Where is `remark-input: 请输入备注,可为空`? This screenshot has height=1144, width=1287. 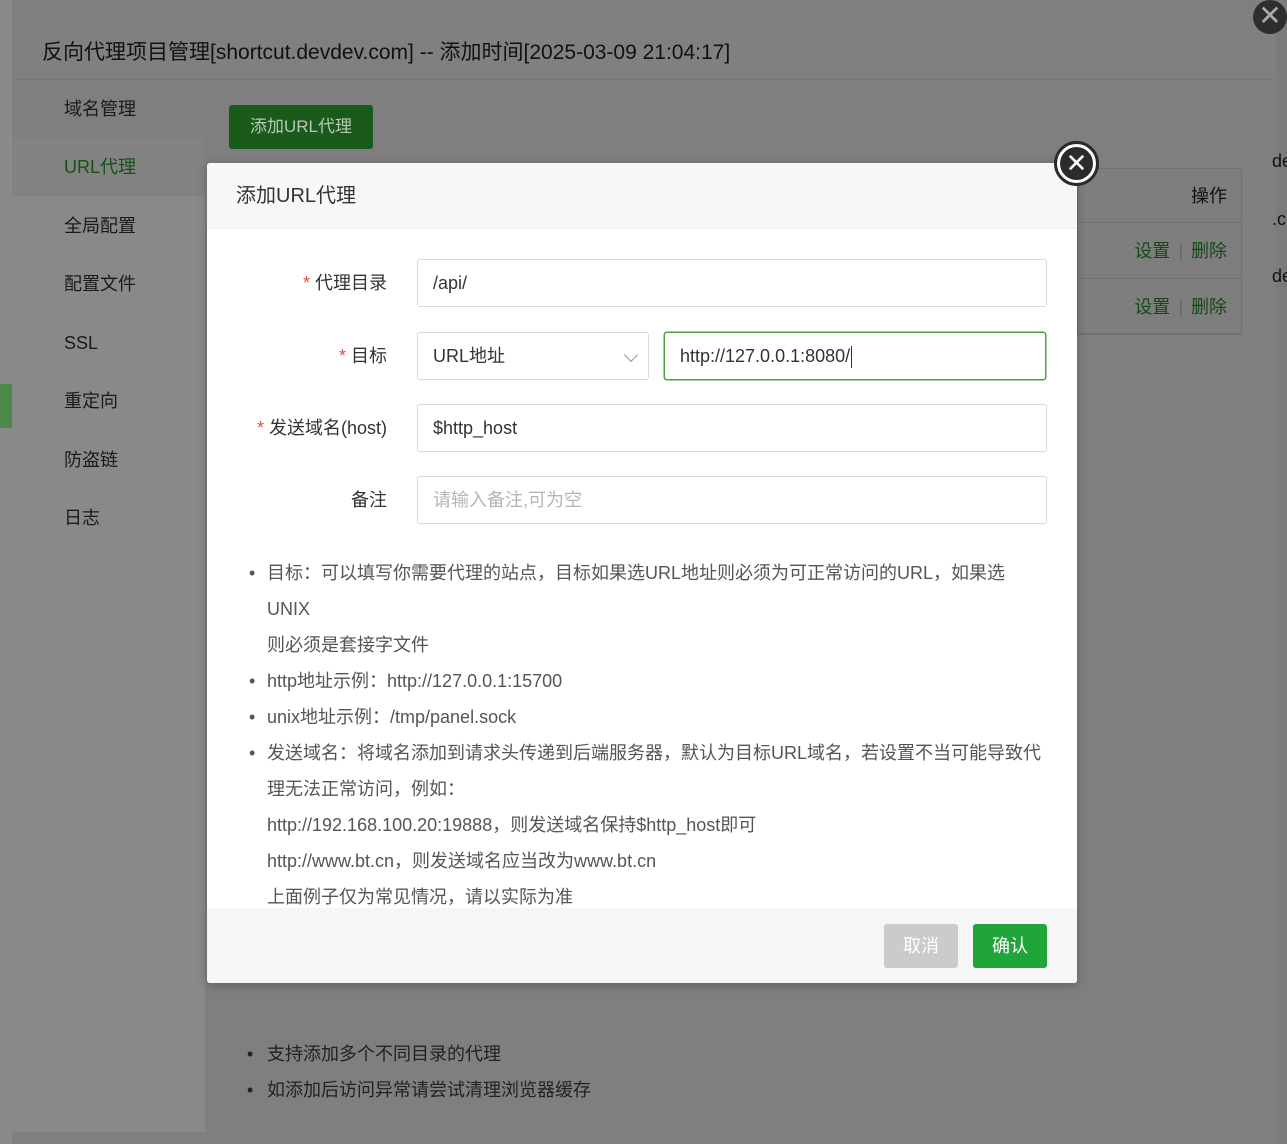 remark-input: 请输入备注,可为空 is located at coordinates (732, 500).